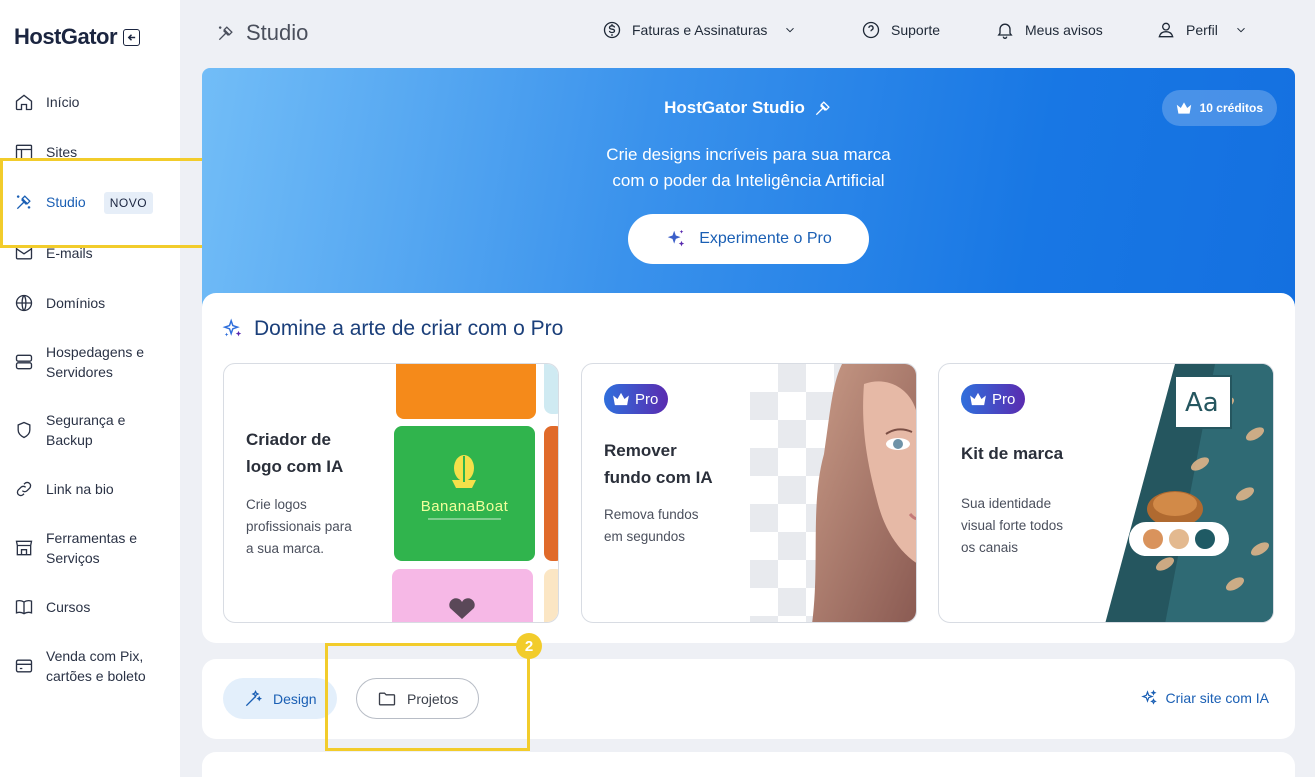 Image resolution: width=1315 pixels, height=777 pixels. I want to click on pro-section-title: Domine a arte de criar com o Pro, so click(392, 329).